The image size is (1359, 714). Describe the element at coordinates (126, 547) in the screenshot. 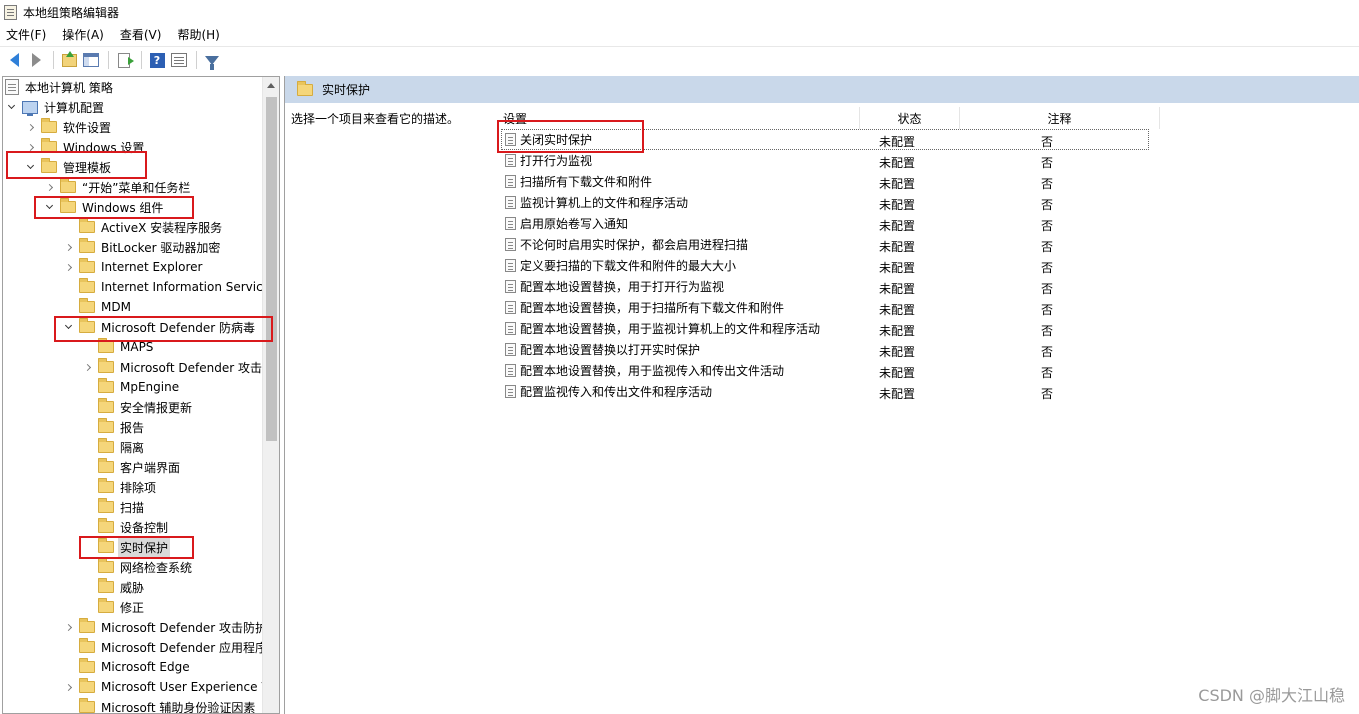

I see `tree-item-realtime-protection: 实时保护` at that location.